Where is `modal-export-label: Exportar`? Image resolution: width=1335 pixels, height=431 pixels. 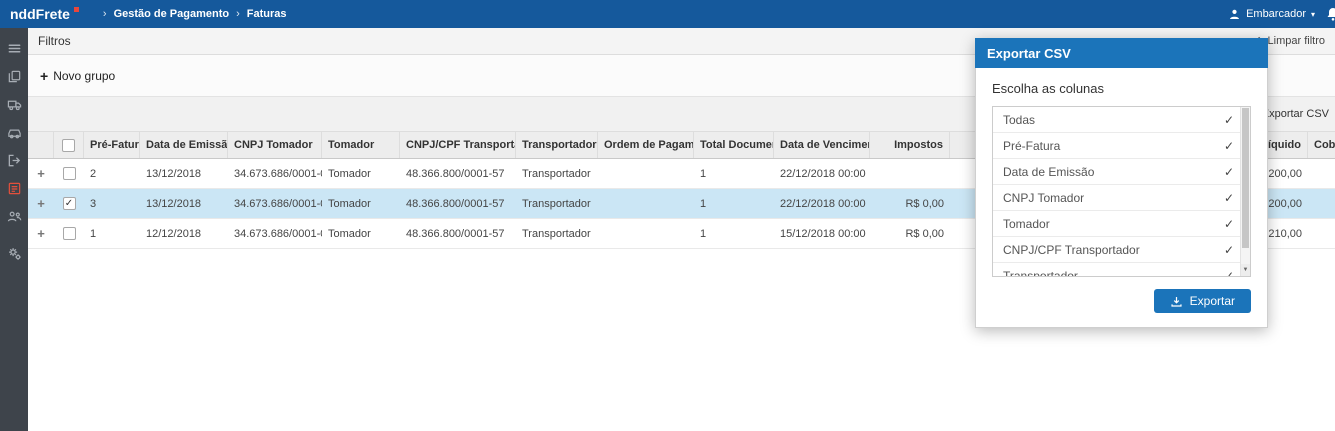 modal-export-label: Exportar is located at coordinates (1212, 301).